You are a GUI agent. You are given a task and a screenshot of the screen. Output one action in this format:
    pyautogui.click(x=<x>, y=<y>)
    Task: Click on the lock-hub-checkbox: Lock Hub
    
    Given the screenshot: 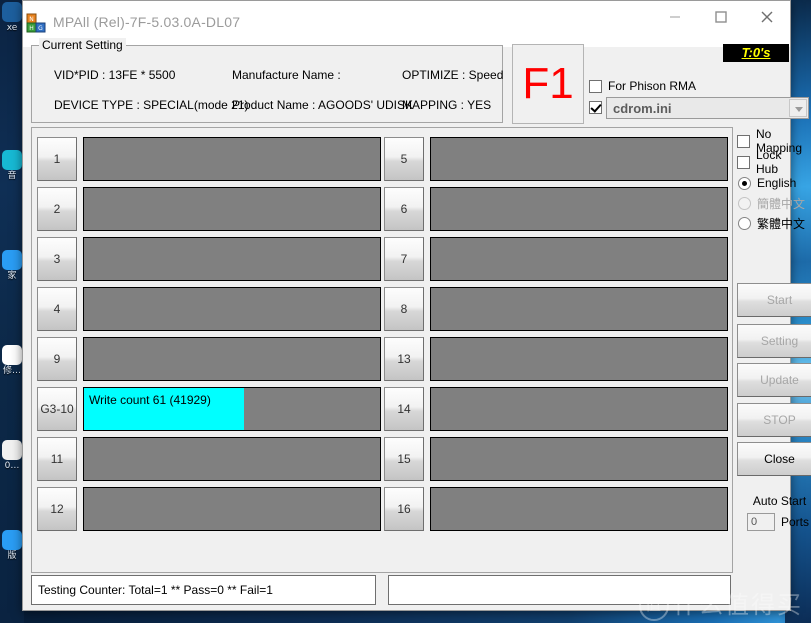 What is the action you would take?
    pyautogui.click(x=763, y=162)
    